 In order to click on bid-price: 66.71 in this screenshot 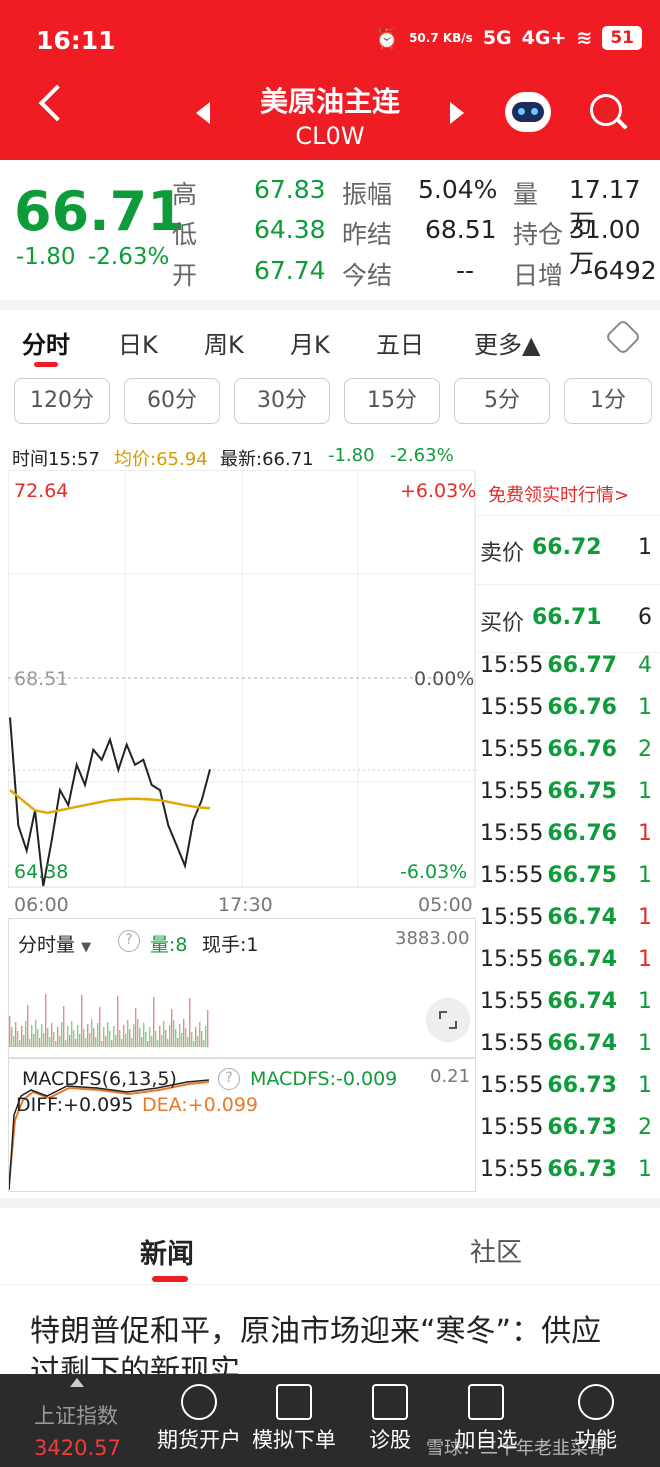, I will do `click(567, 617)`.